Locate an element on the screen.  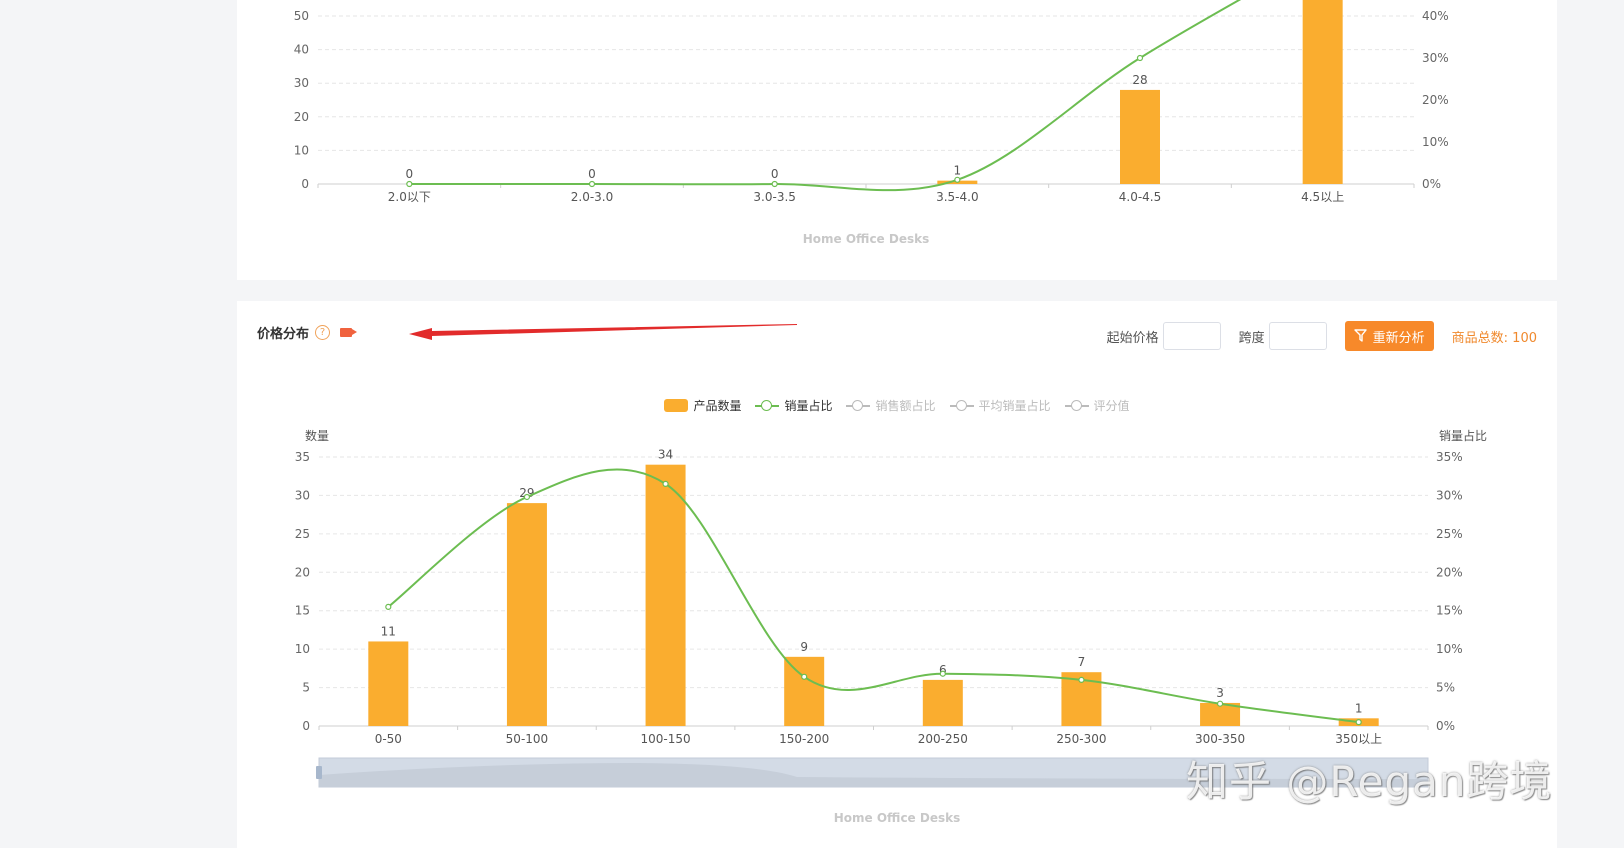
y-right-tick-label: 35% is located at coordinates (1449, 457).